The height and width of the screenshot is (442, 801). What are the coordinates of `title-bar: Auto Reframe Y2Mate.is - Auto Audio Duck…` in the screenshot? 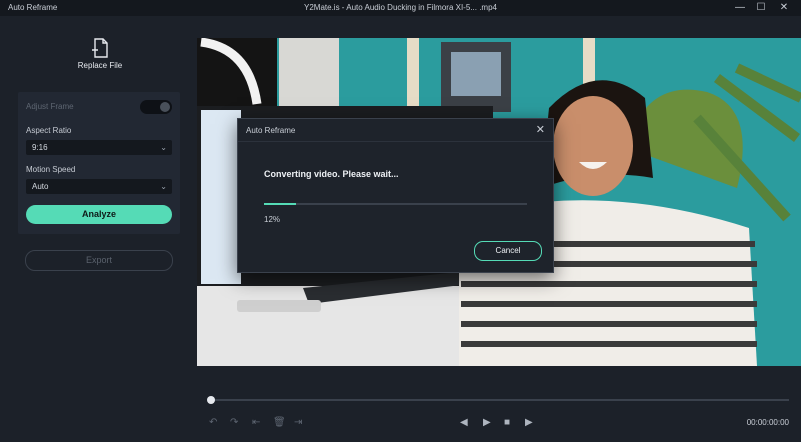 It's located at (400, 8).